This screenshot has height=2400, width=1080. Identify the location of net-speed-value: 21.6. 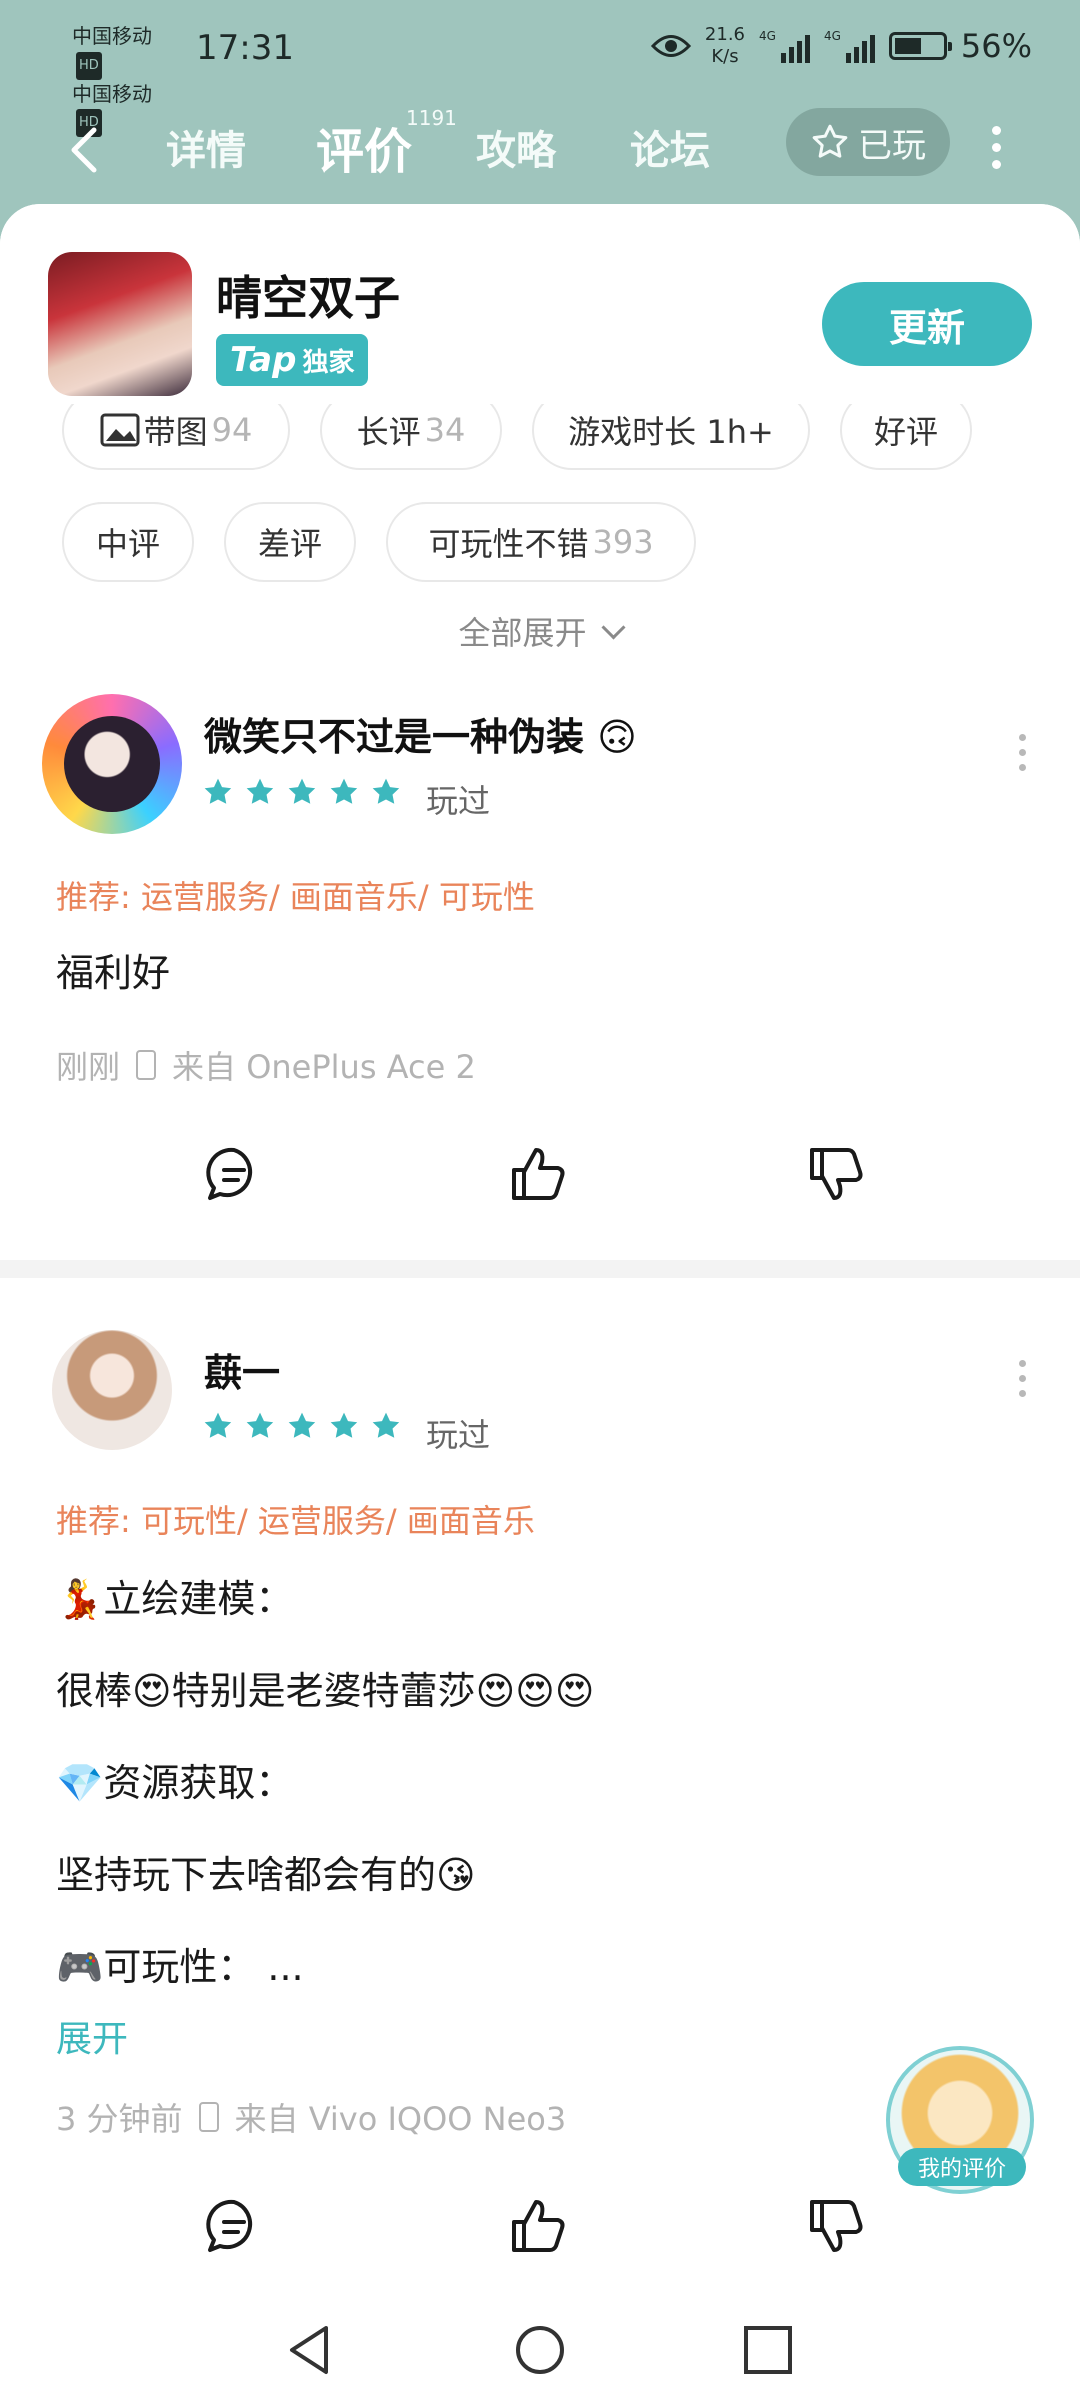
(724, 34).